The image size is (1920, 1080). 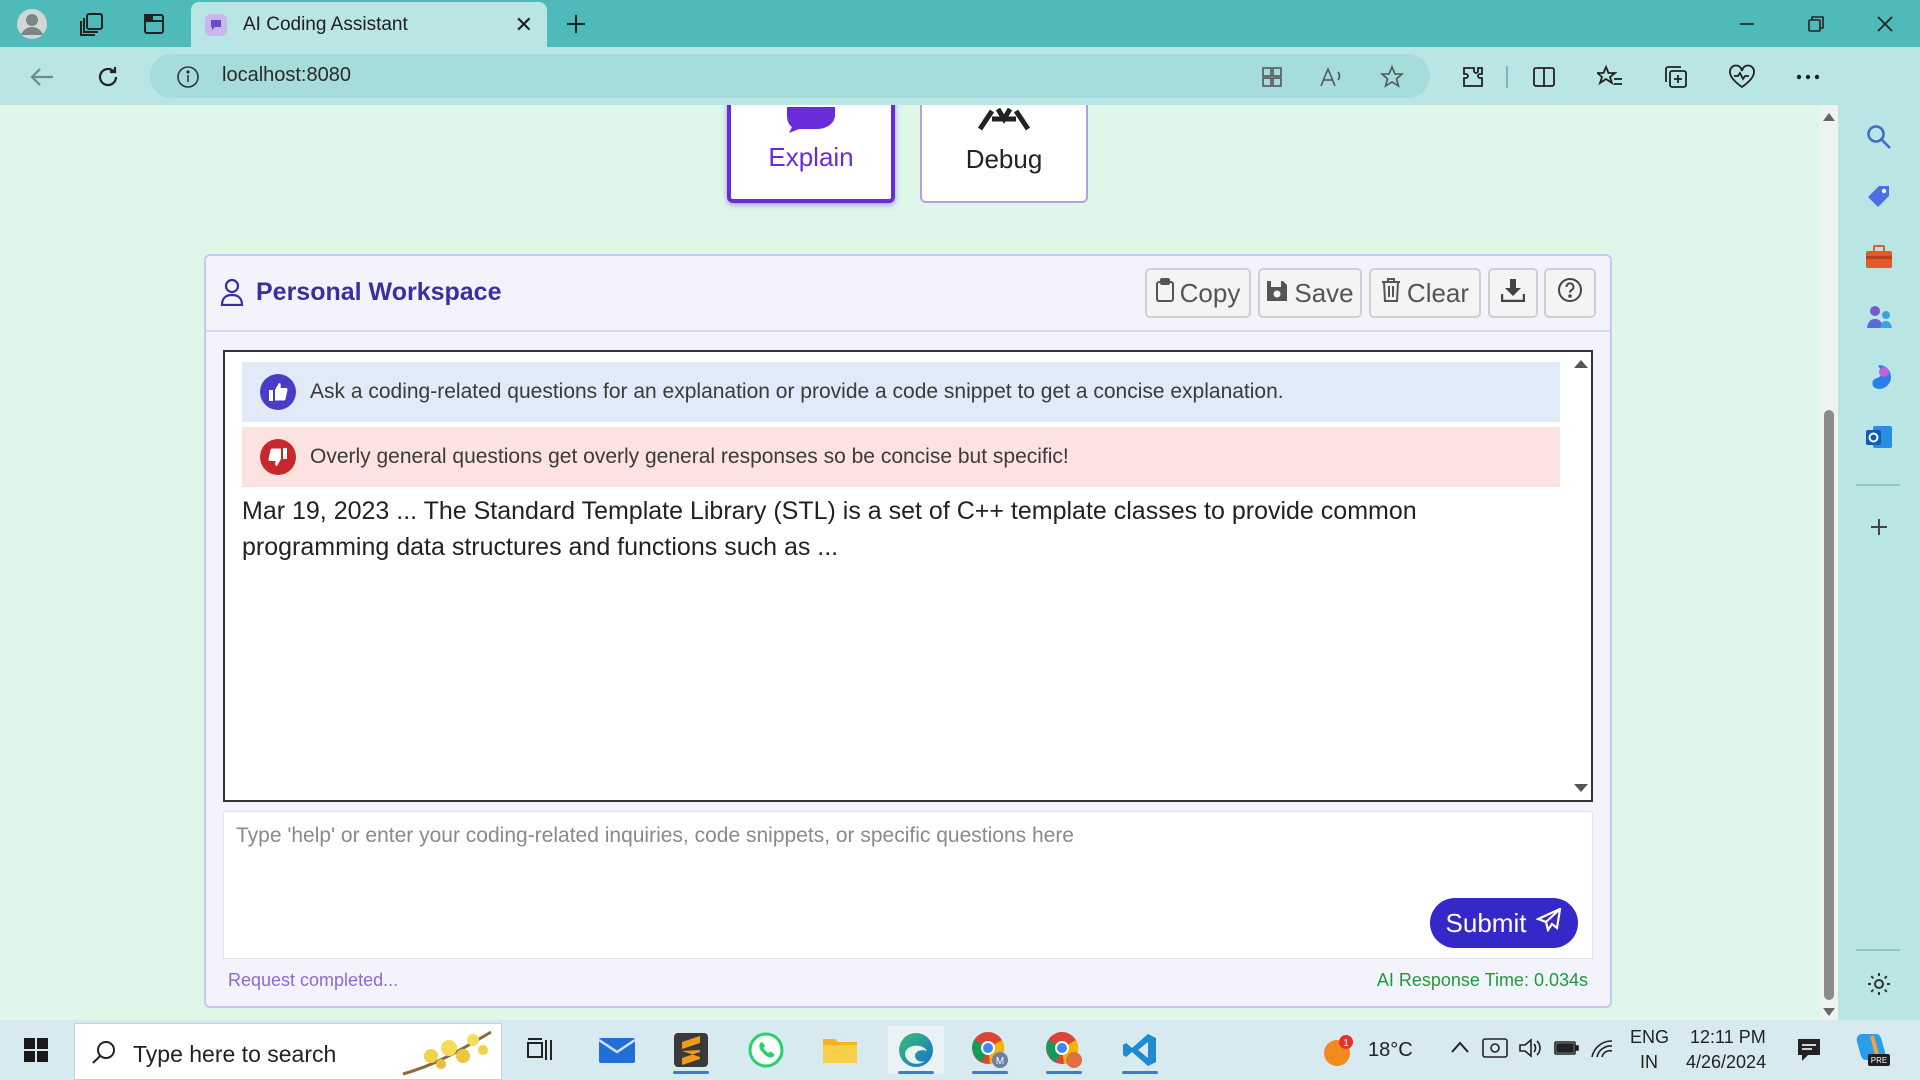 I want to click on copilot-preview-icon: PRE, so click(x=1872, y=1052).